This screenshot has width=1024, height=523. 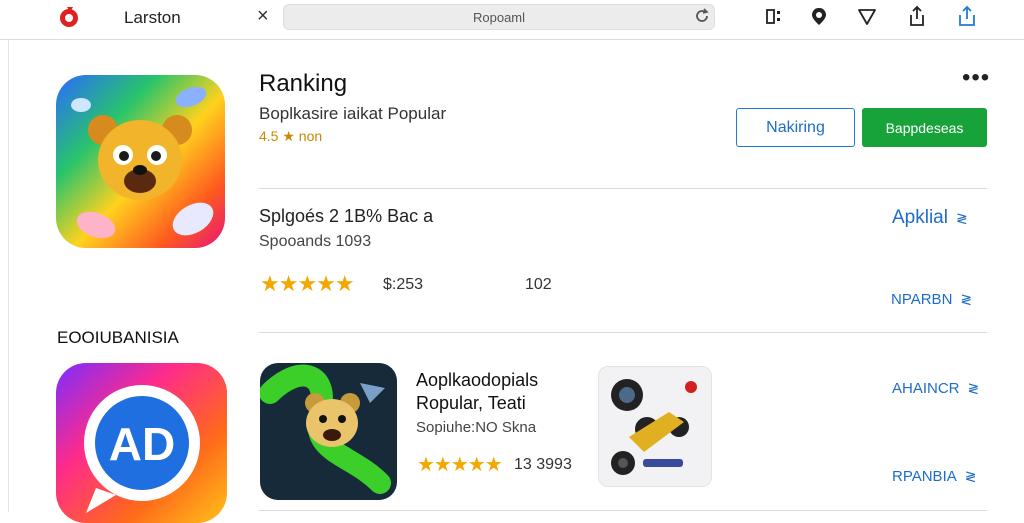 I want to click on featured-rating: 4.5 ★ non, so click(x=291, y=136).